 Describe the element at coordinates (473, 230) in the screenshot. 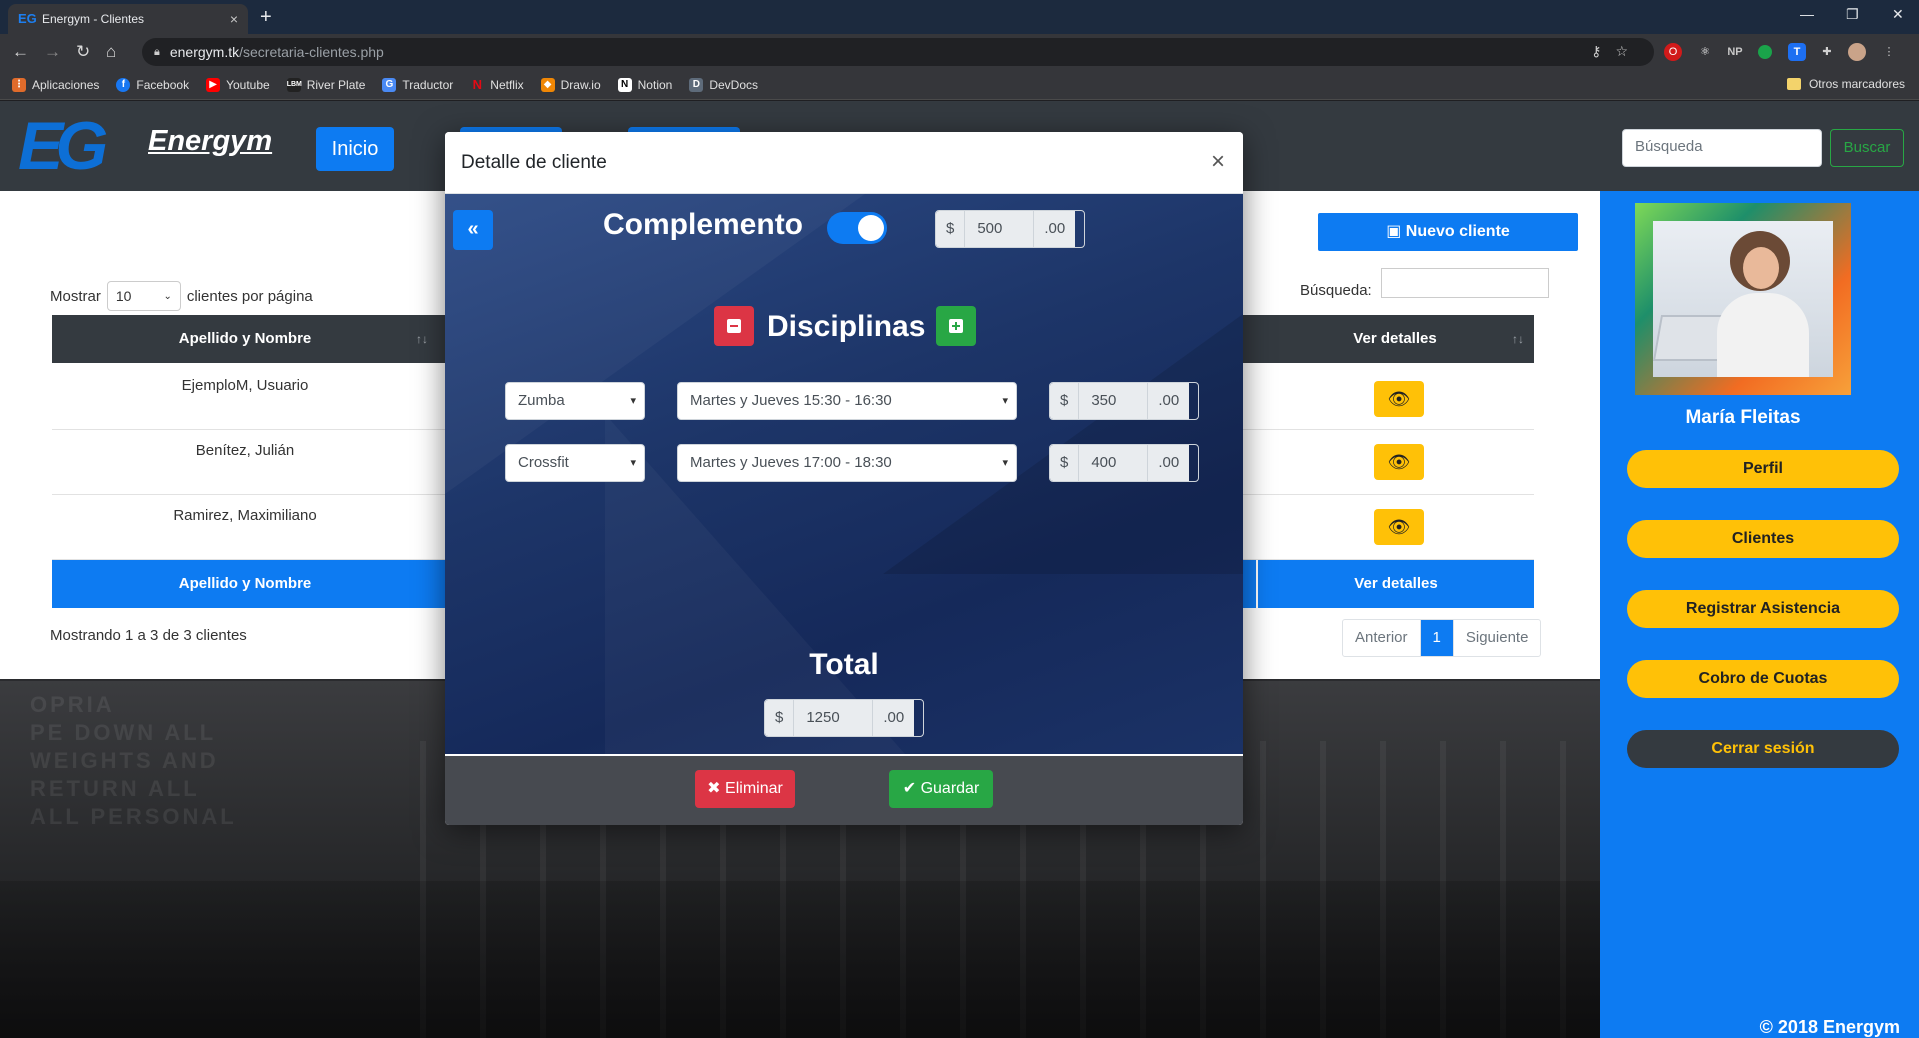

I see `back-double-chevron-button: «` at that location.